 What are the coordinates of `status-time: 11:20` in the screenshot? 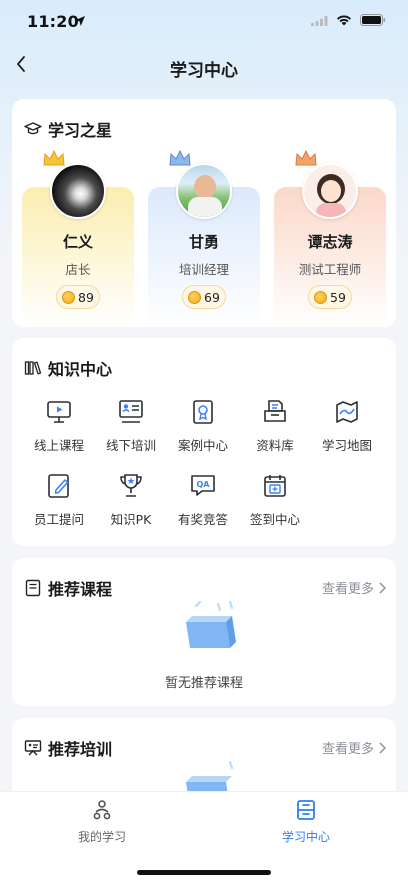 It's located at (53, 21).